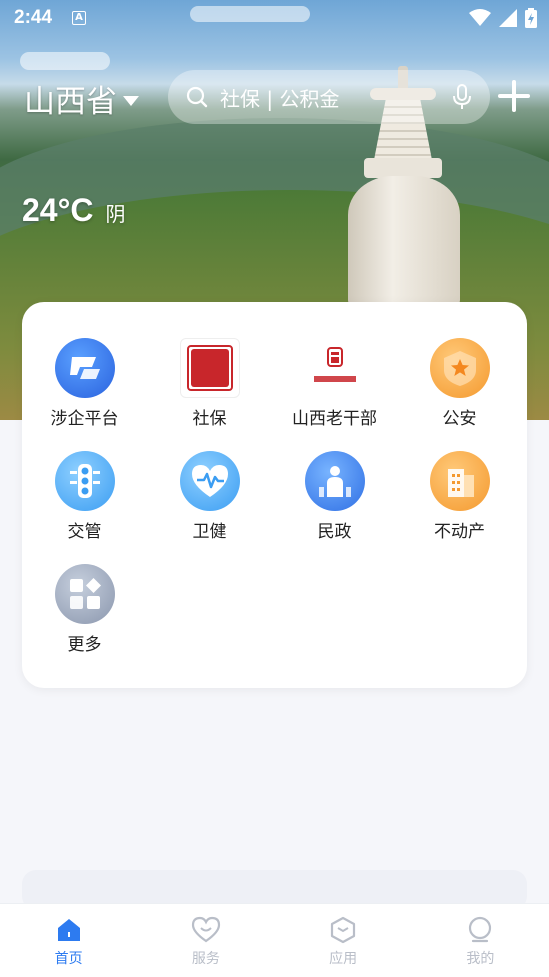 The height and width of the screenshot is (977, 549). I want to click on profile-icon, so click(480, 929).